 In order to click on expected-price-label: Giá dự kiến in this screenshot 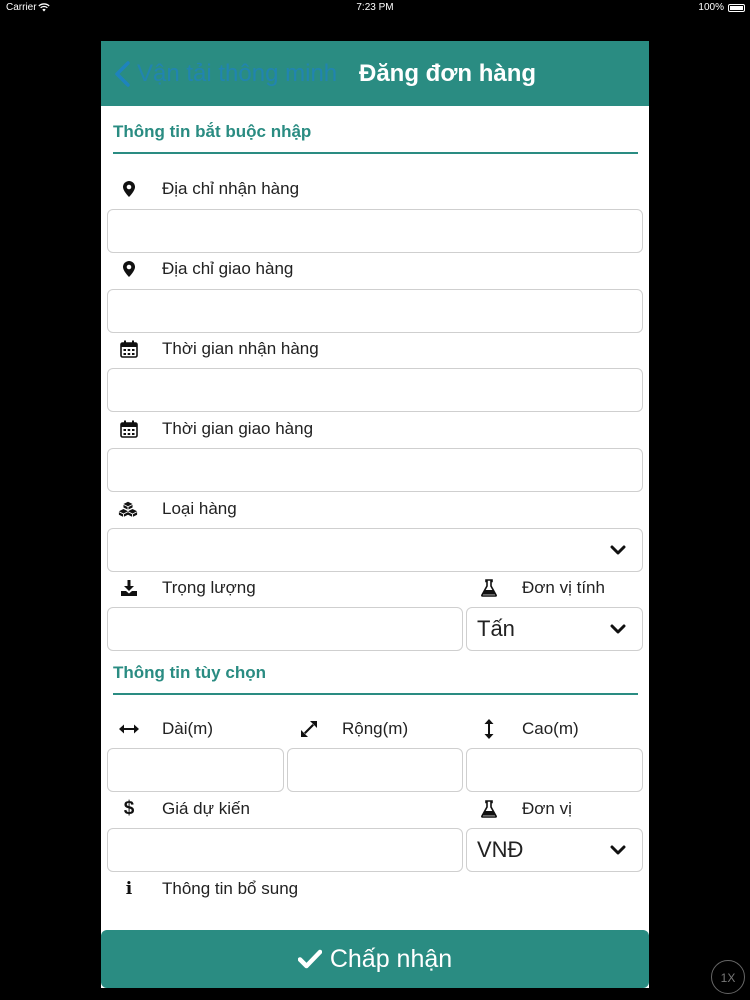, I will do `click(206, 808)`.